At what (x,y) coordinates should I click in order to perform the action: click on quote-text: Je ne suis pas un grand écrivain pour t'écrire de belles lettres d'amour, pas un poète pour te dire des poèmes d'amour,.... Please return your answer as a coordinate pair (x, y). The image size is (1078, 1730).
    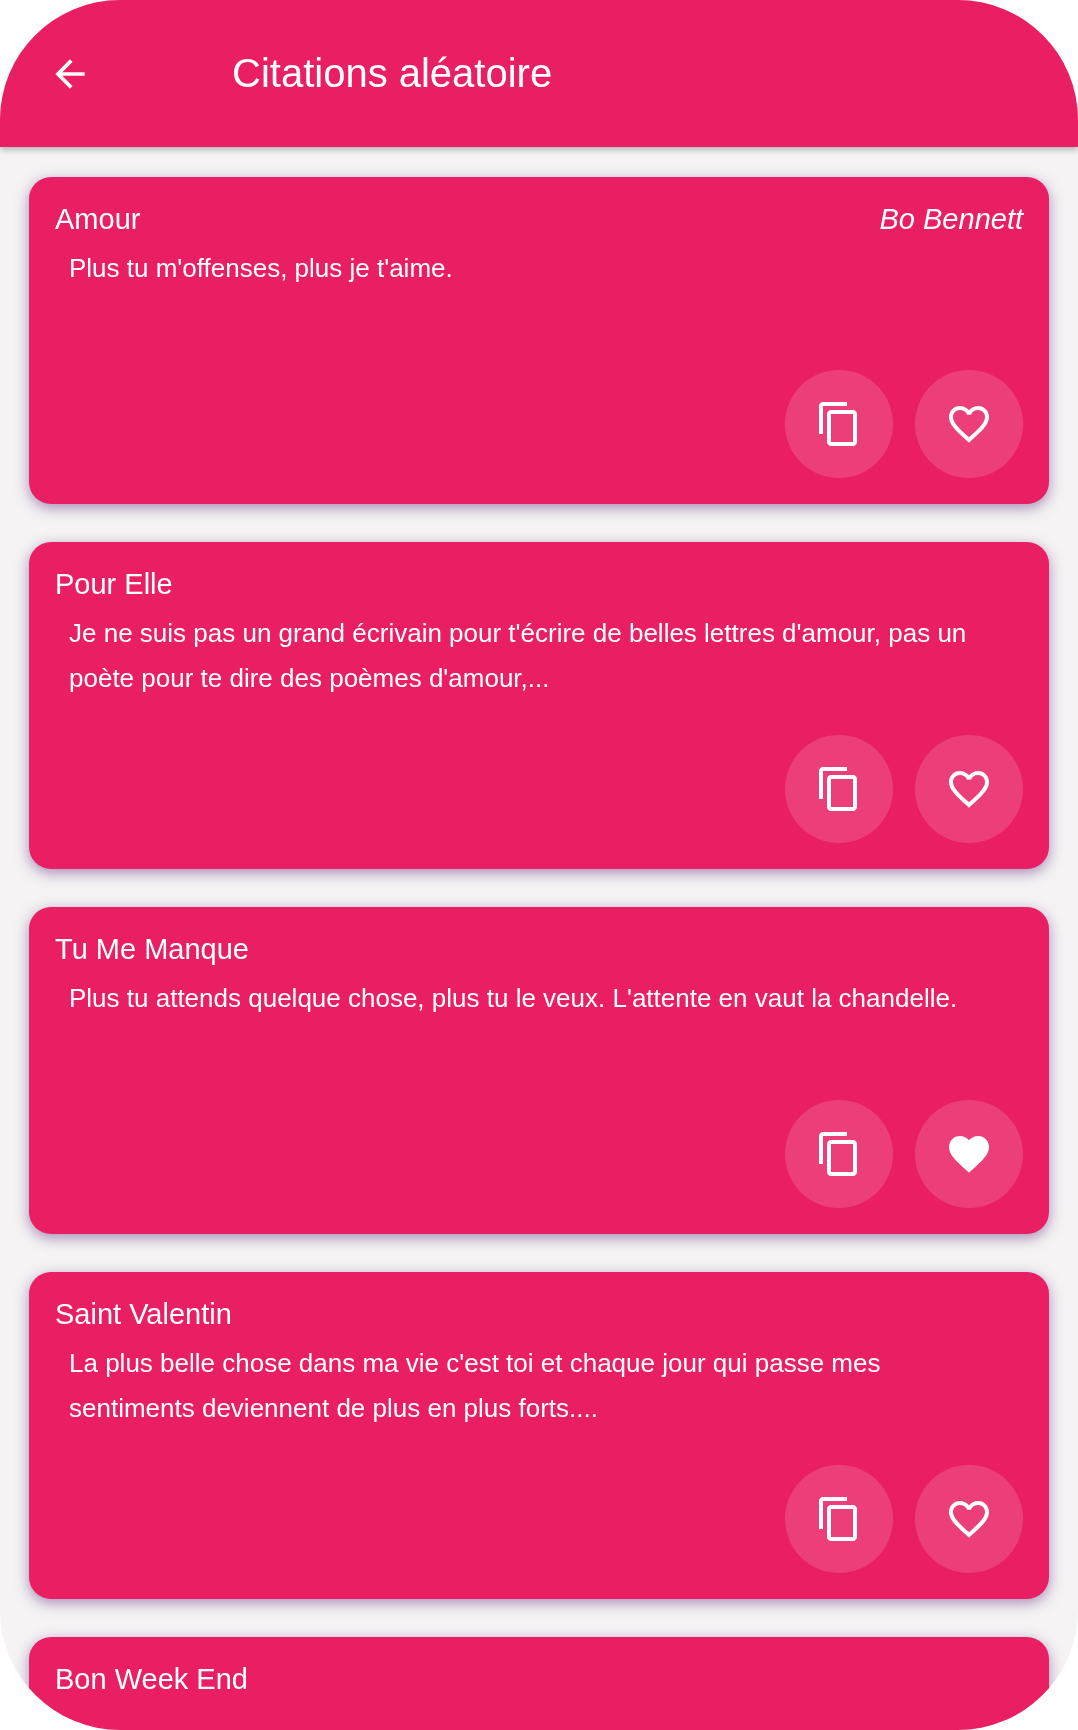
    Looking at the image, I should click on (518, 656).